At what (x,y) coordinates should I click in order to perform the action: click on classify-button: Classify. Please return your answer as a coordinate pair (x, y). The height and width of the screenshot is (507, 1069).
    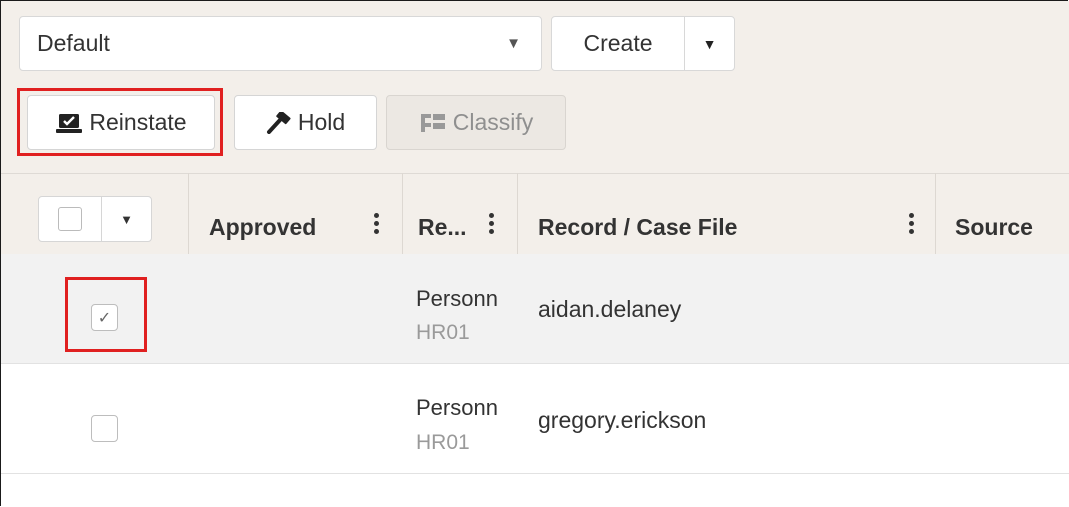
    Looking at the image, I should click on (476, 122).